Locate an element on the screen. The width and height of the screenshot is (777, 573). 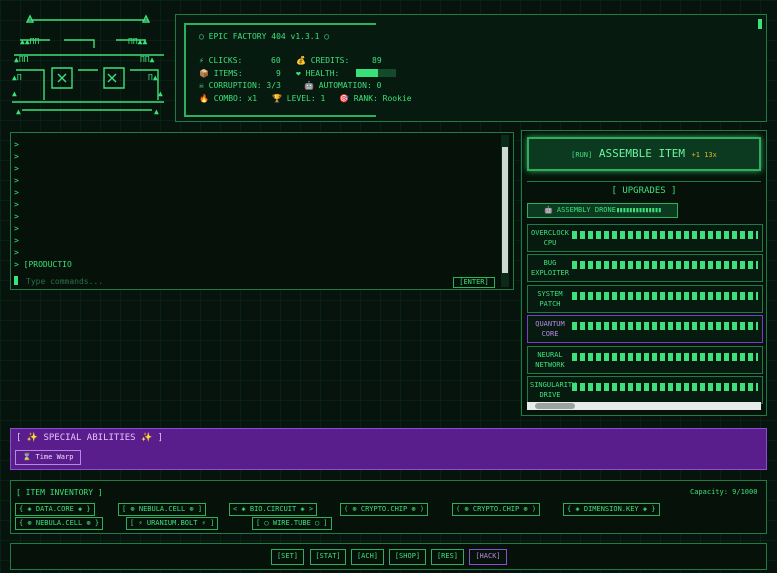
assemble-item-button: [RUN] ASSEMBLE ITEM +1 13x is located at coordinates (644, 154).